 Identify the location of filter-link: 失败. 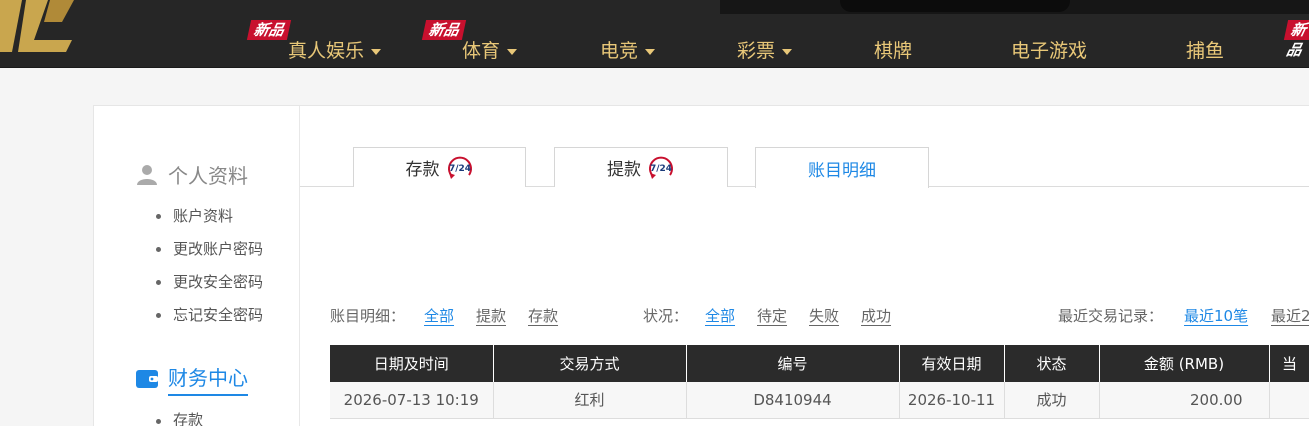
(824, 316).